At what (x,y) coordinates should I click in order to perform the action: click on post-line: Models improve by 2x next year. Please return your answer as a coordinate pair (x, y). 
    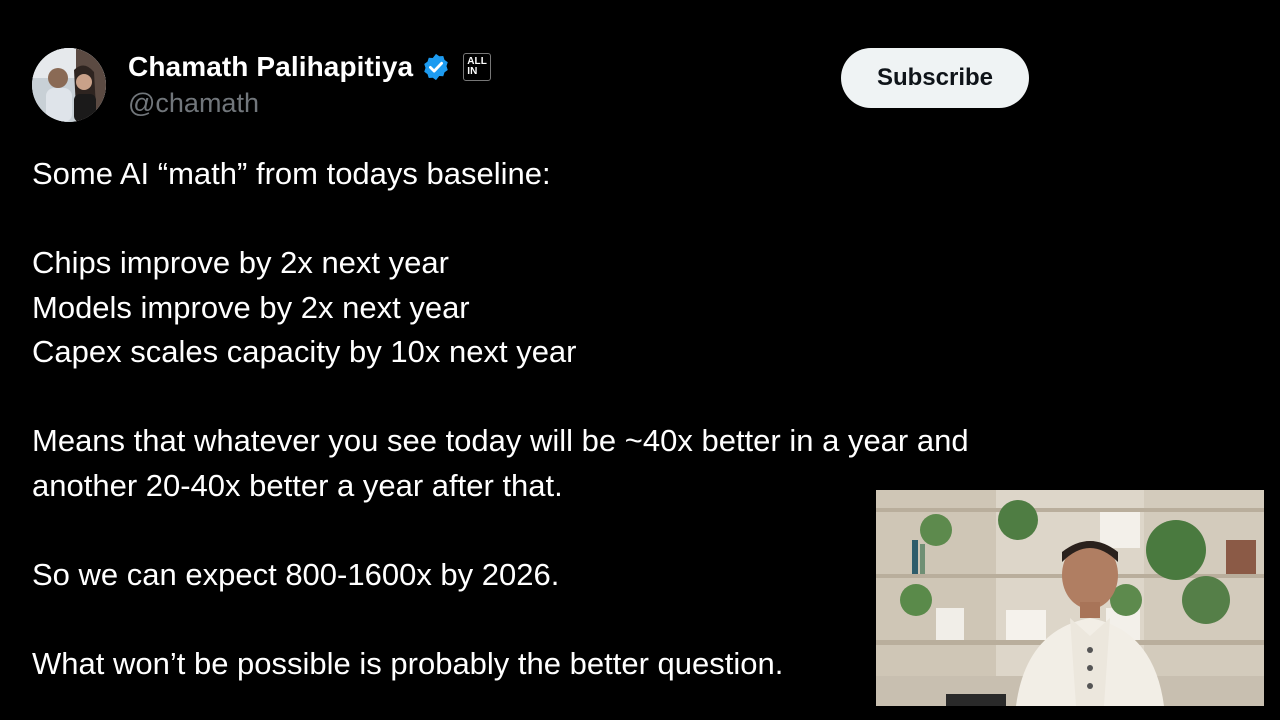
    Looking at the image, I should click on (251, 307).